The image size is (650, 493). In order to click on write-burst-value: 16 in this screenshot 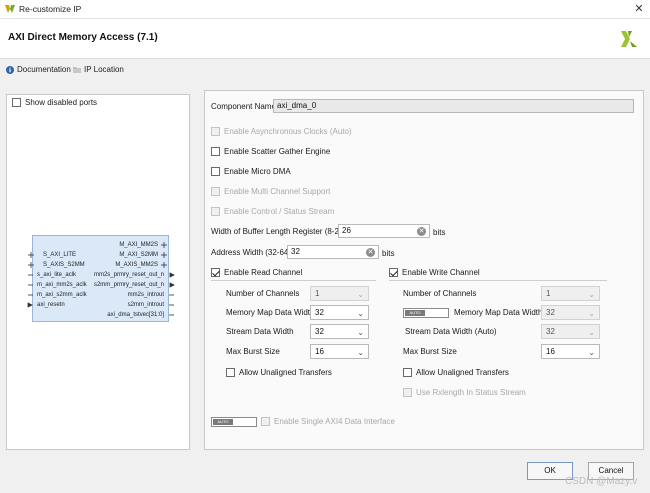, I will do `click(550, 351)`.